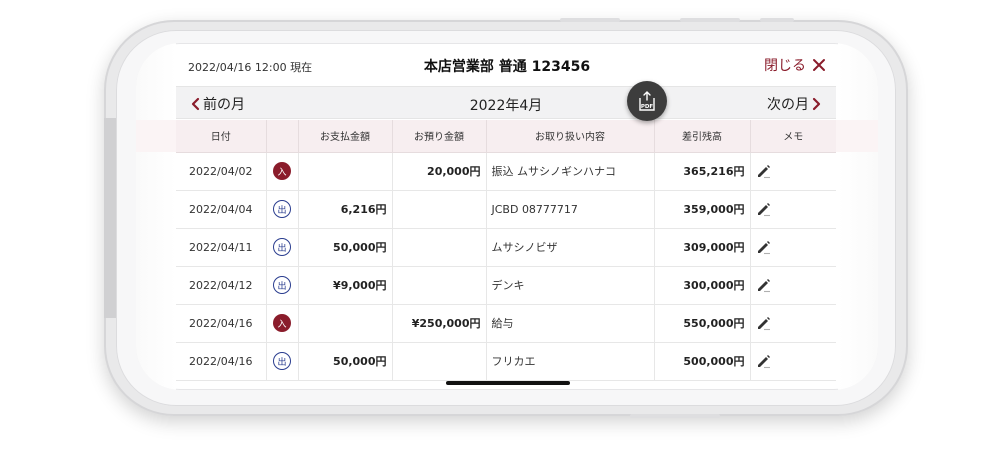 Image resolution: width=1000 pixels, height=450 pixels. What do you see at coordinates (570, 171) in the screenshot?
I see `description-cell: 振込 ムサシノギンハナコ` at bounding box center [570, 171].